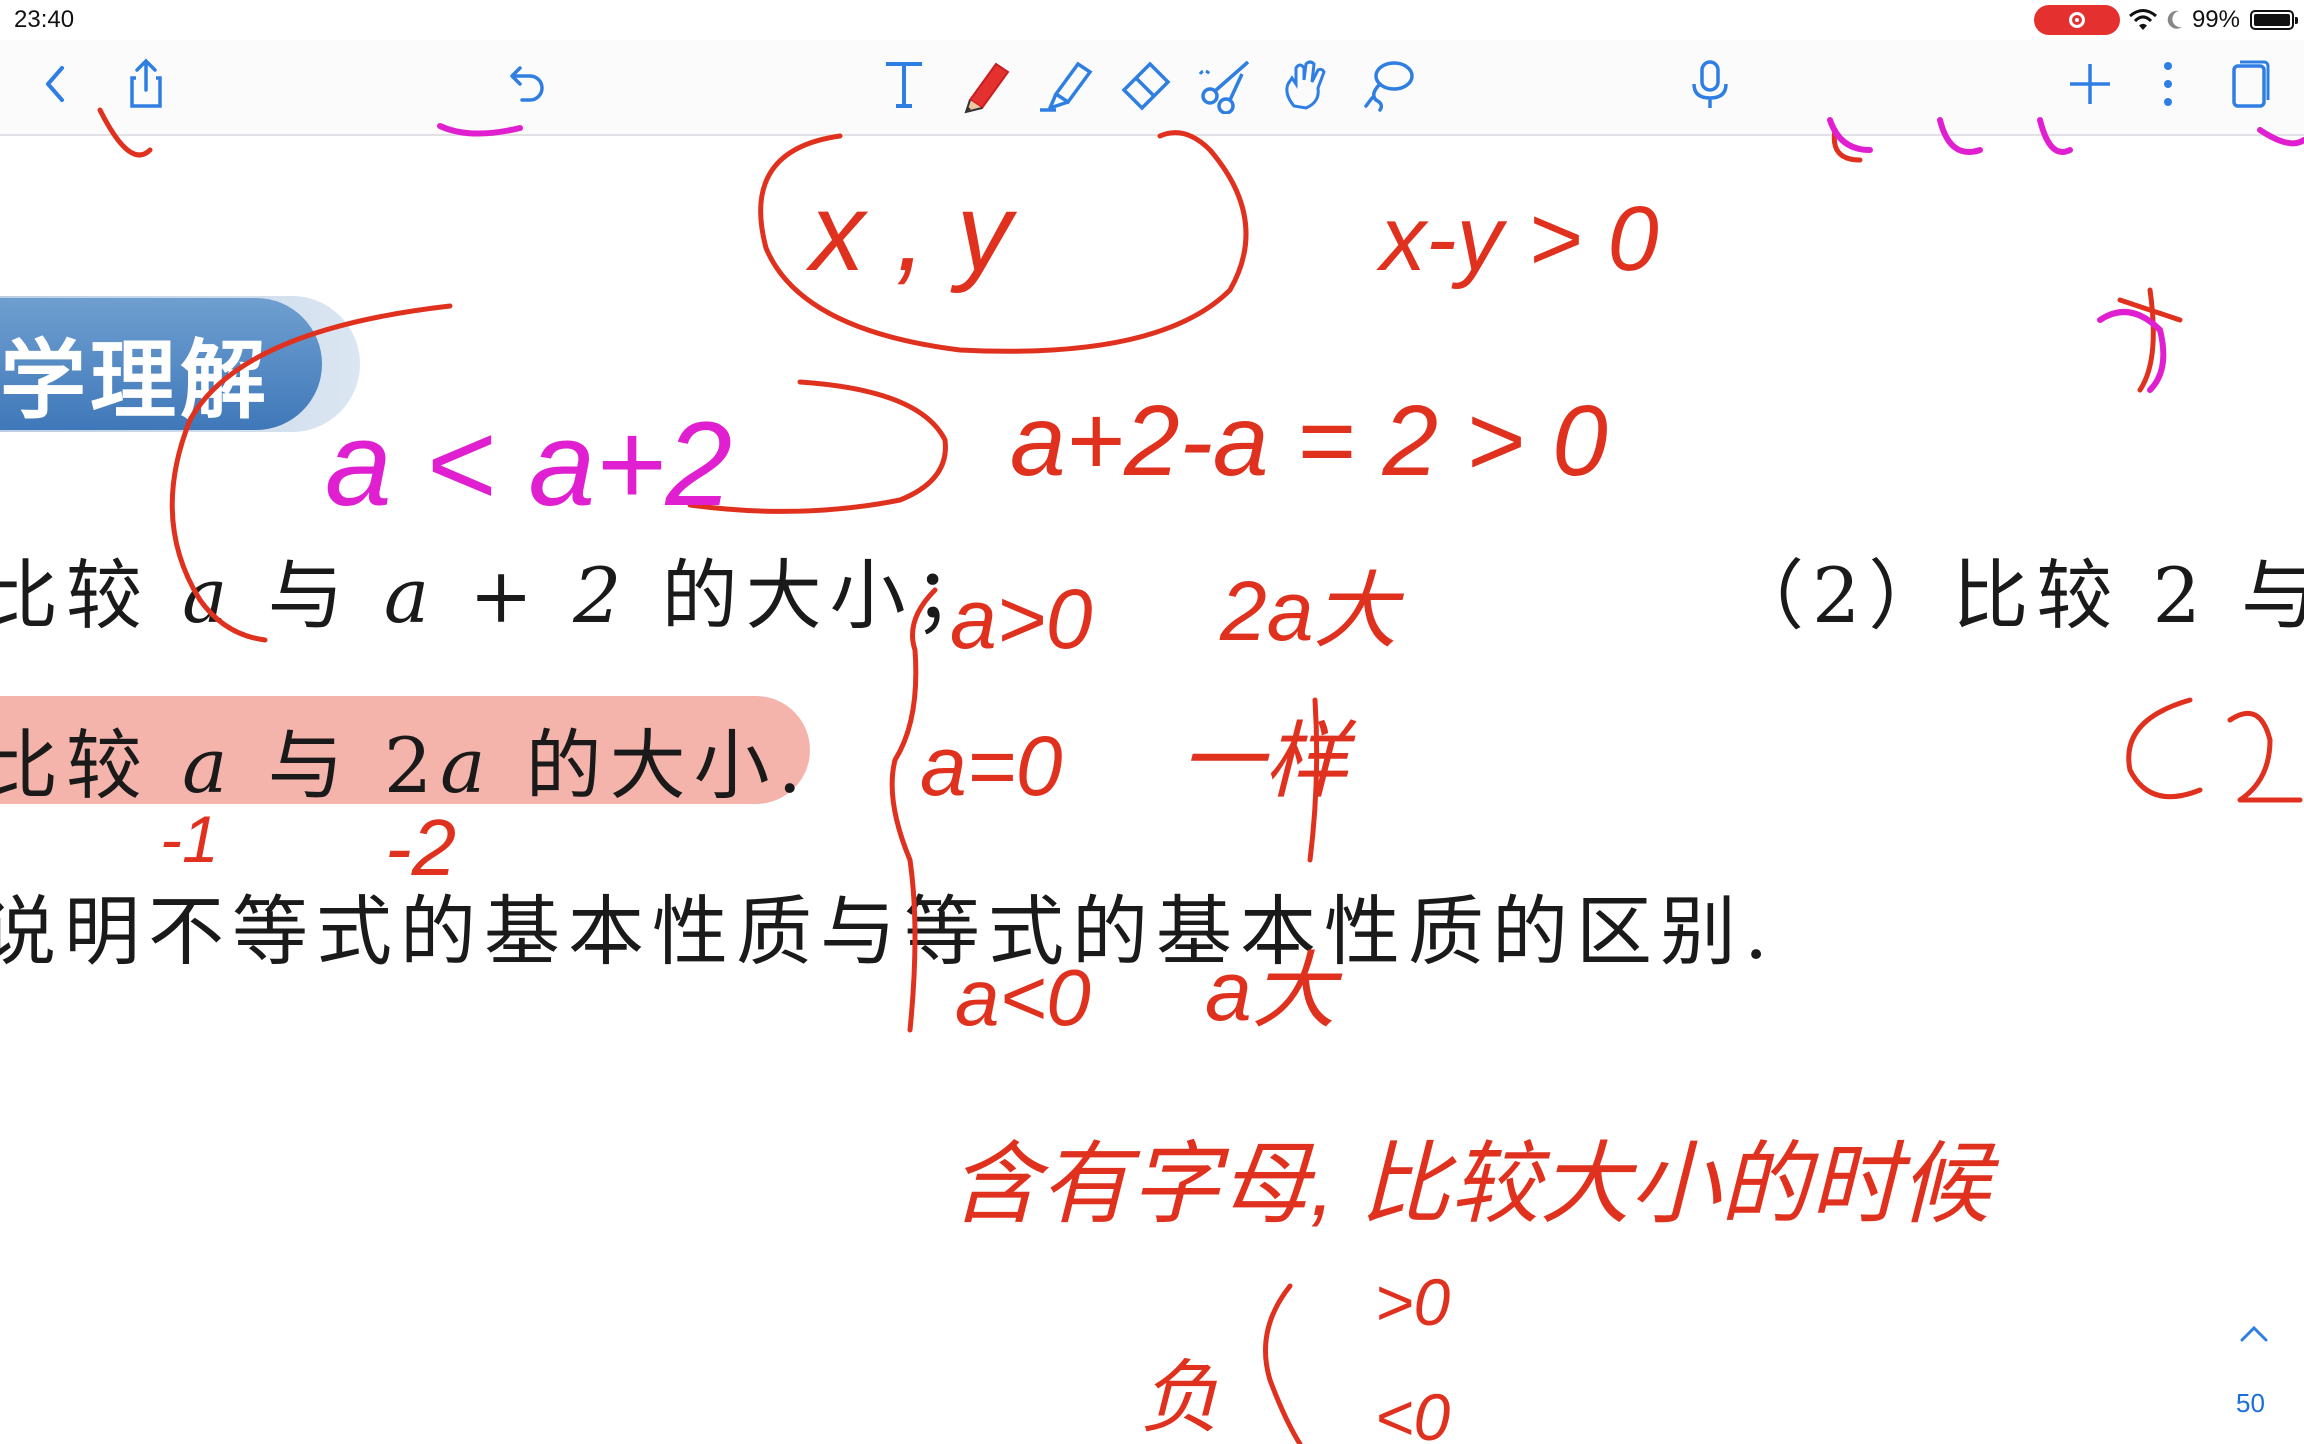  I want to click on more-icon, so click(2168, 84).